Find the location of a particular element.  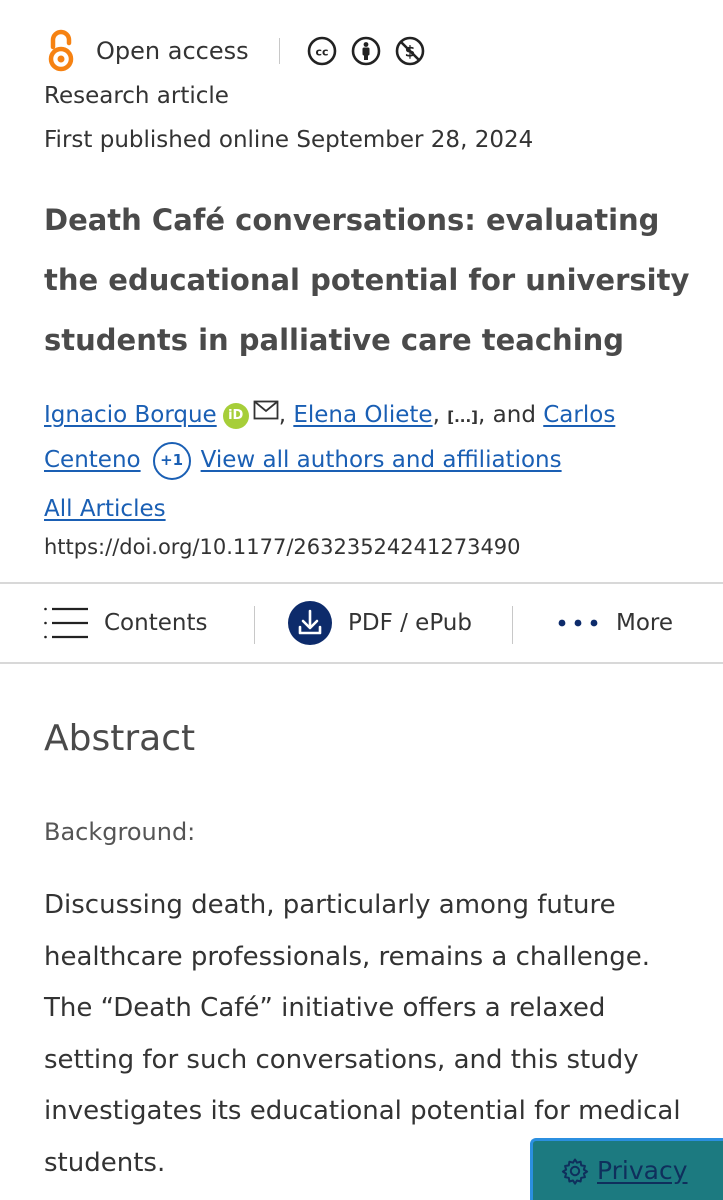

view-all-authors-link: View all authors and affiliations is located at coordinates (381, 460).